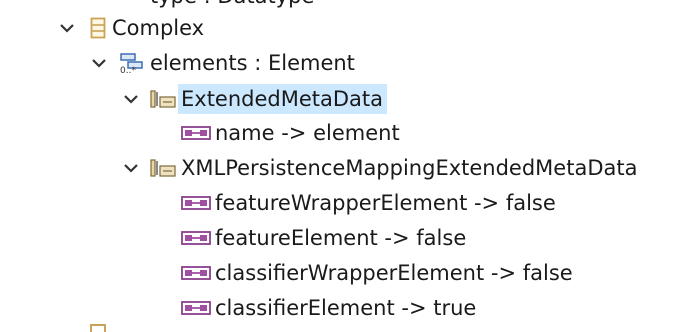  I want to click on tree-item-featurewrapperelement: featureWrapperElement -> false, so click(370, 203).